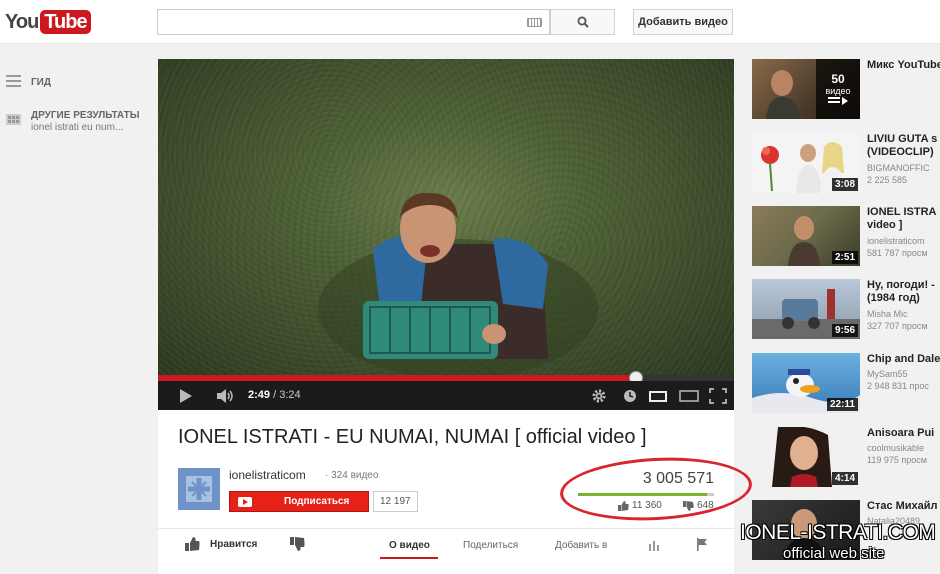 The width and height of the screenshot is (940, 574). Describe the element at coordinates (896, 241) in the screenshot. I see `related-channel: ionelistraticom` at that location.